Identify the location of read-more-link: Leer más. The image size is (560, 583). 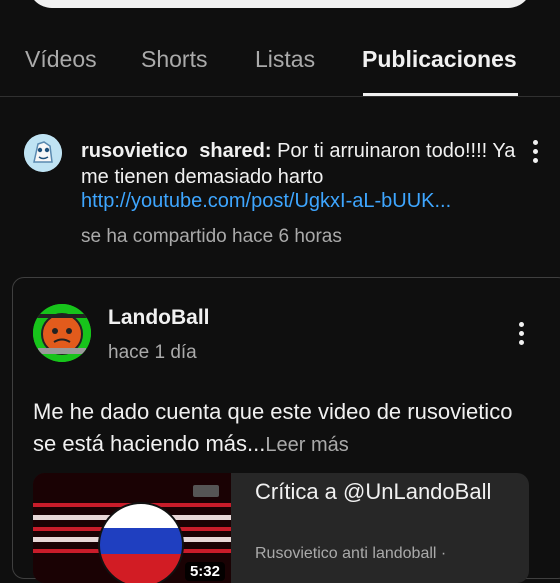
(306, 445).